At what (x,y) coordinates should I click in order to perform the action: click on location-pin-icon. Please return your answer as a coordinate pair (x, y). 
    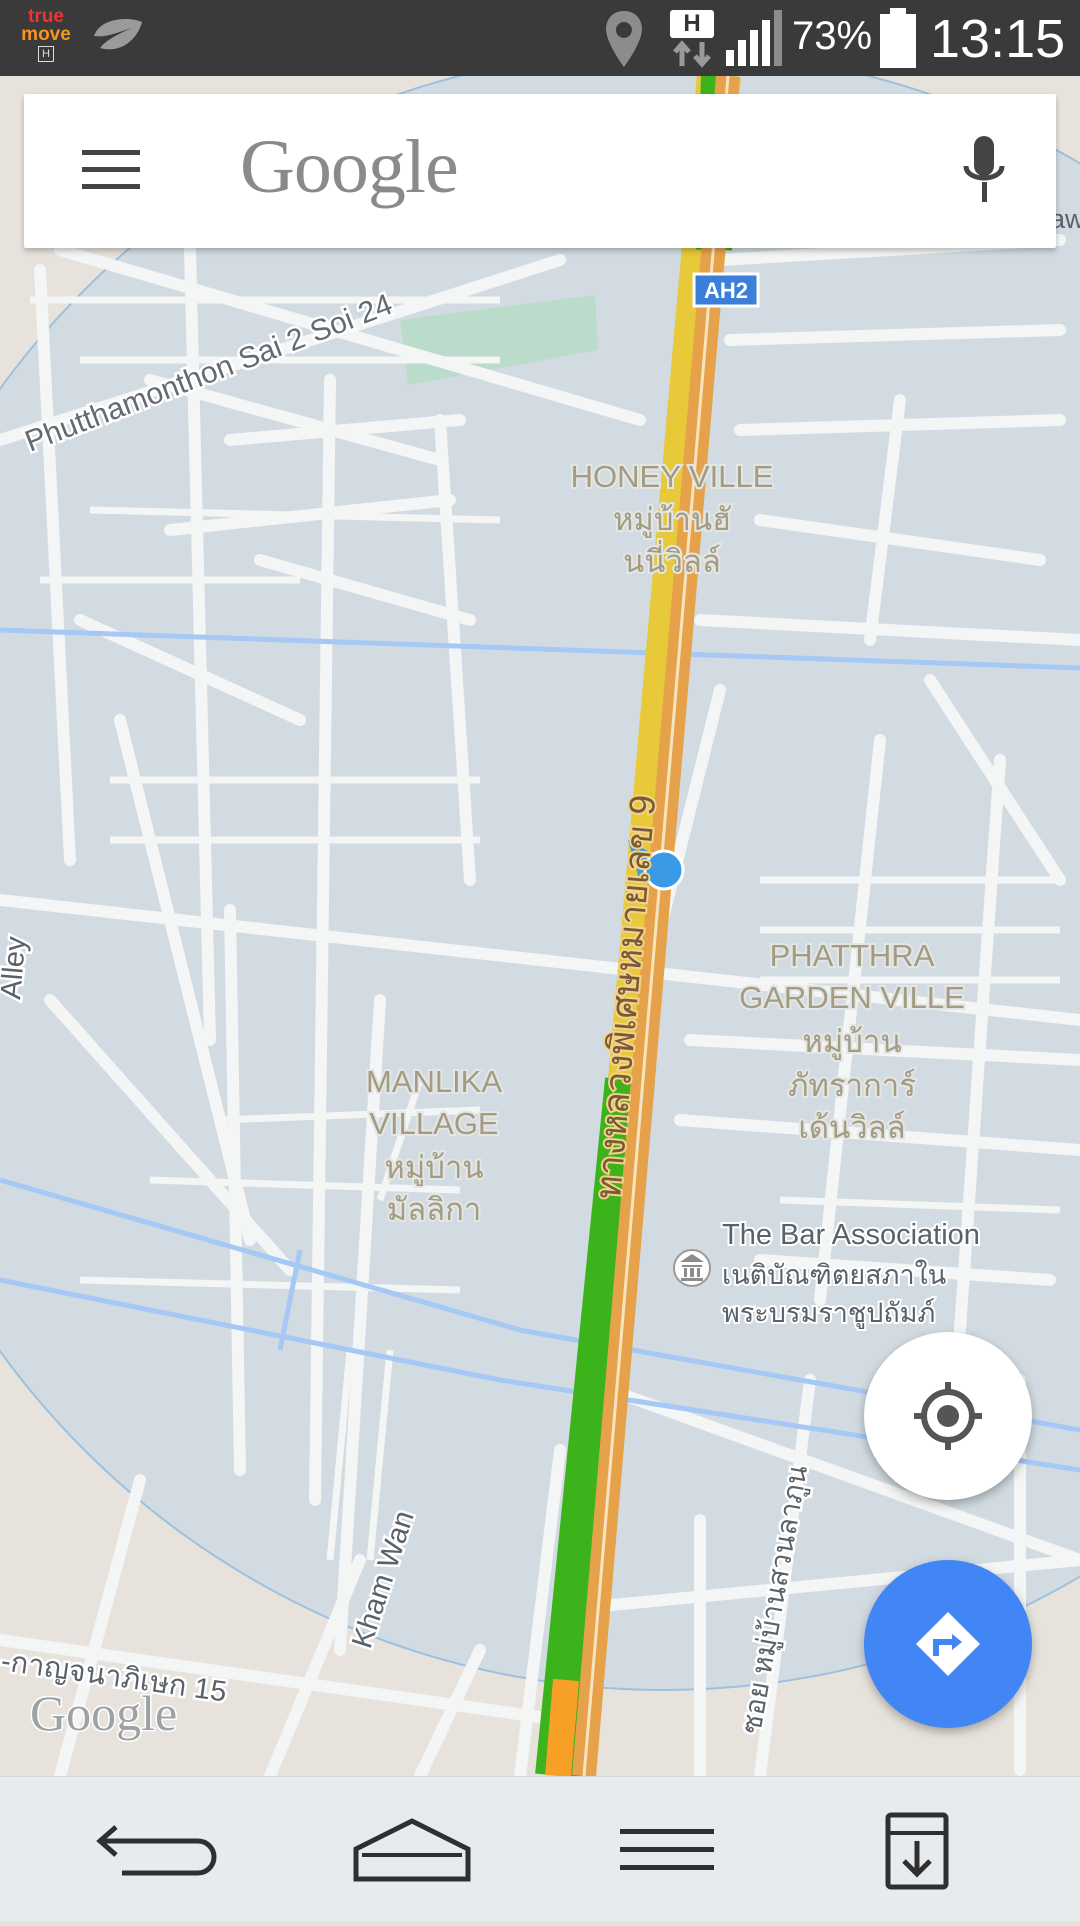
    Looking at the image, I should click on (624, 39).